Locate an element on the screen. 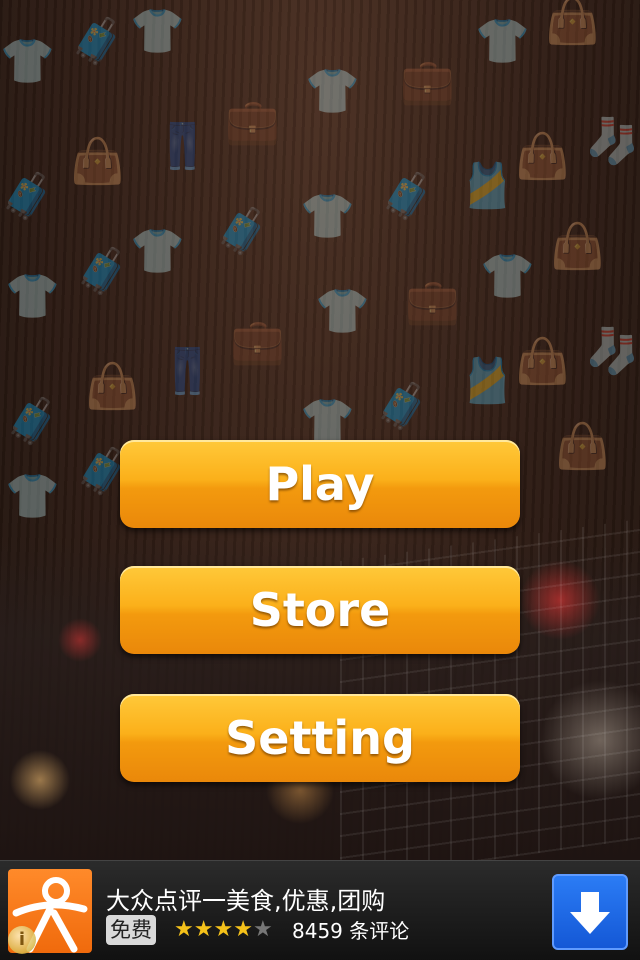 This screenshot has height=960, width=640. ad-banner: 大众点评一美食,优惠,团购 免费 ★★★★★ 8459 条评论 is located at coordinates (320, 910).